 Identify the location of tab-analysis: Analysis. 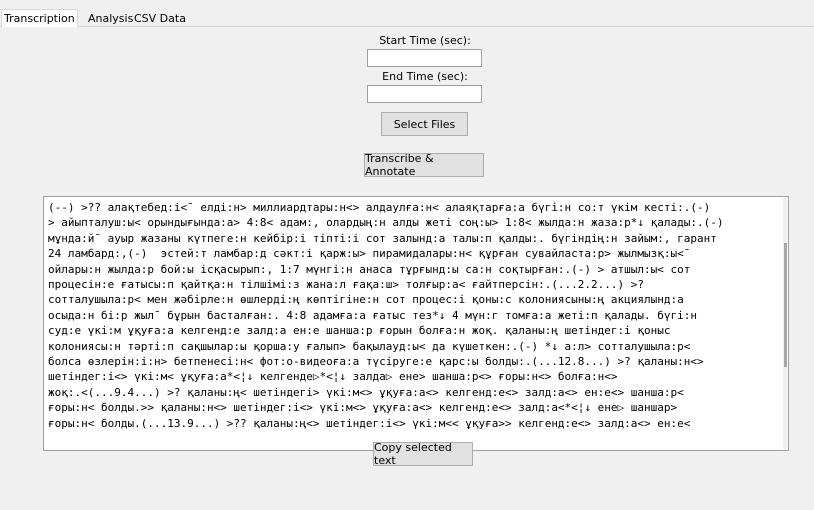
(110, 19).